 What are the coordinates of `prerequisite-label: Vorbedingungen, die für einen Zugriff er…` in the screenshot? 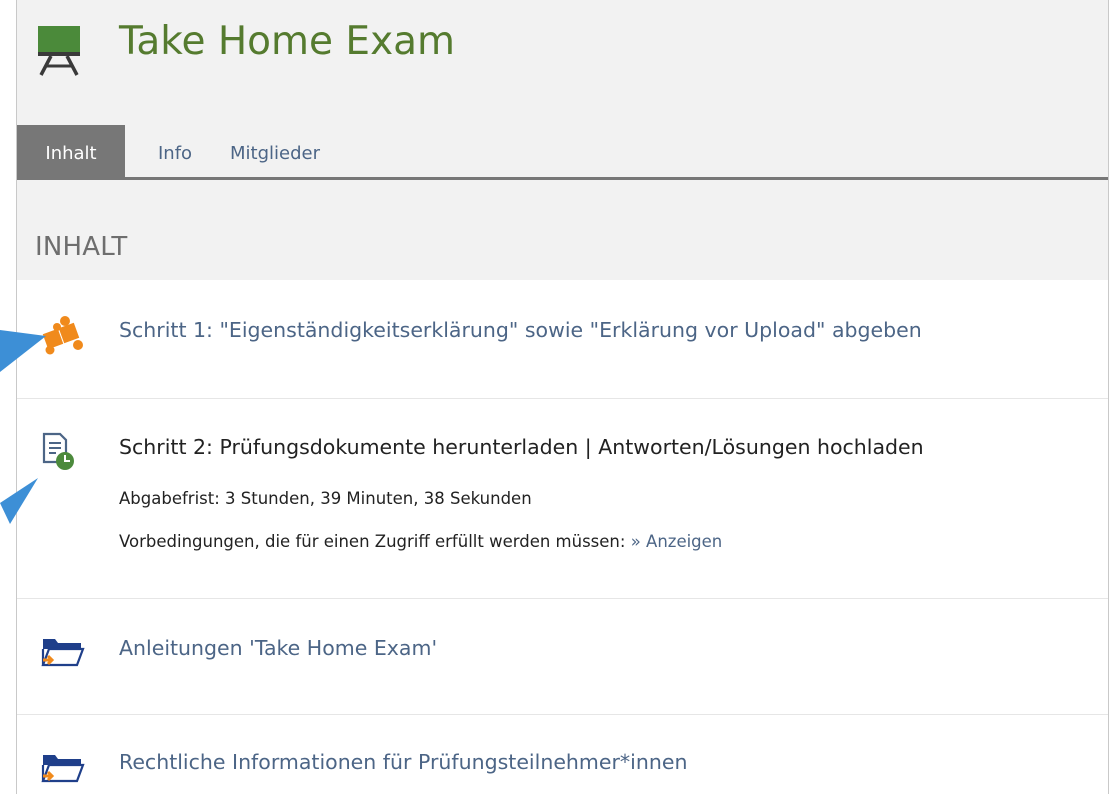 It's located at (372, 541).